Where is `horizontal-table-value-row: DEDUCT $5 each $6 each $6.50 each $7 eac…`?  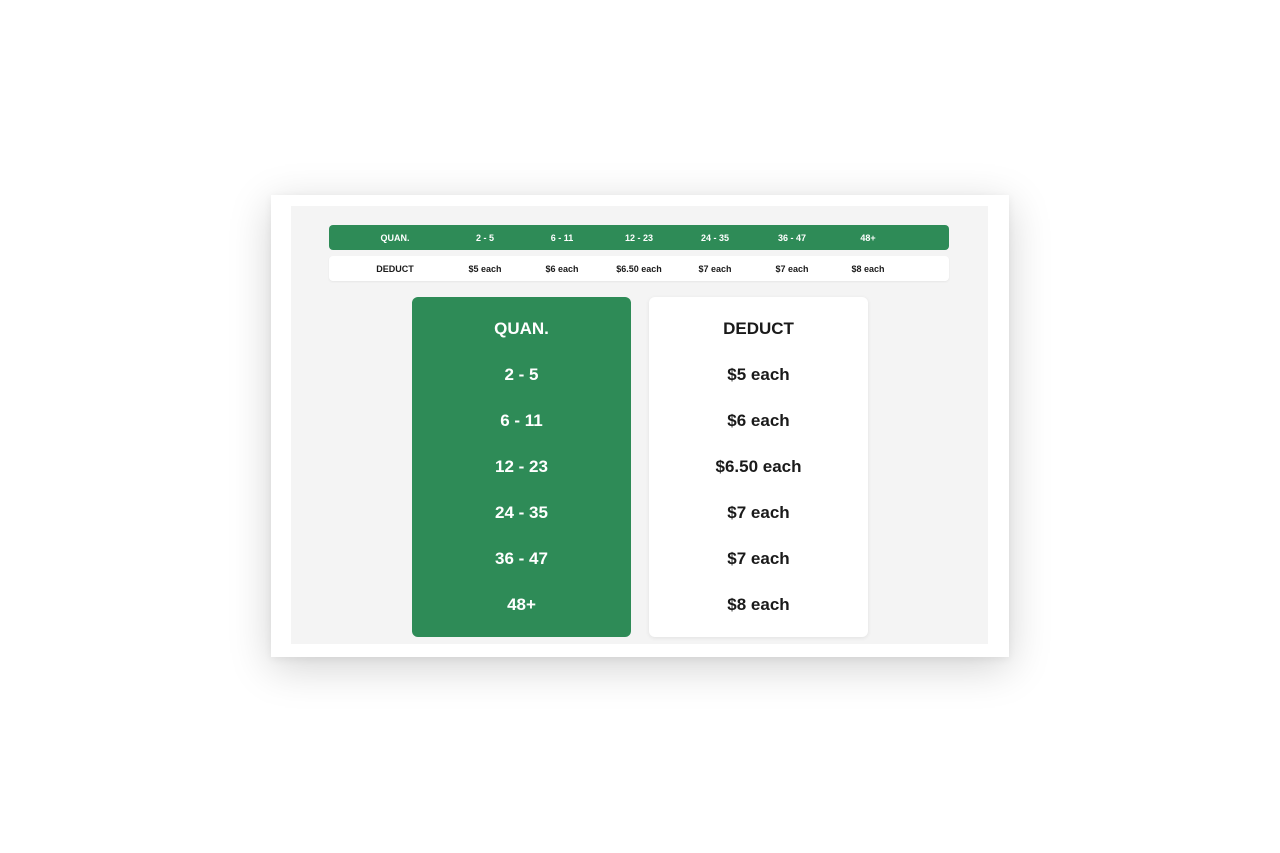
horizontal-table-value-row: DEDUCT $5 each $6 each $6.50 each $7 eac… is located at coordinates (639, 268).